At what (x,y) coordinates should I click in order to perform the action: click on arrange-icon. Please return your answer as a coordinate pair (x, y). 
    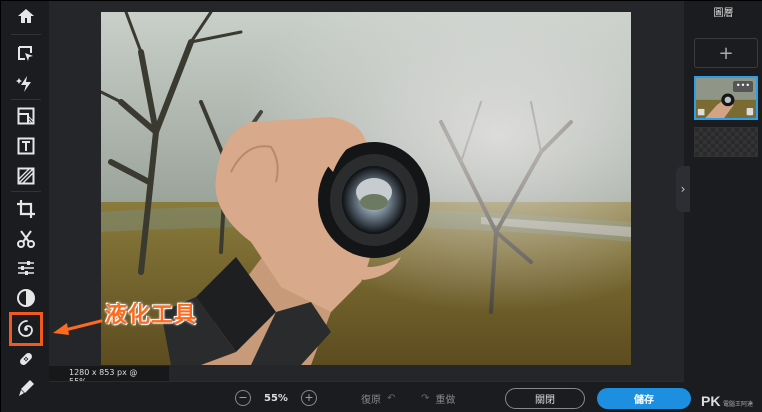
    Looking at the image, I should click on (26, 54).